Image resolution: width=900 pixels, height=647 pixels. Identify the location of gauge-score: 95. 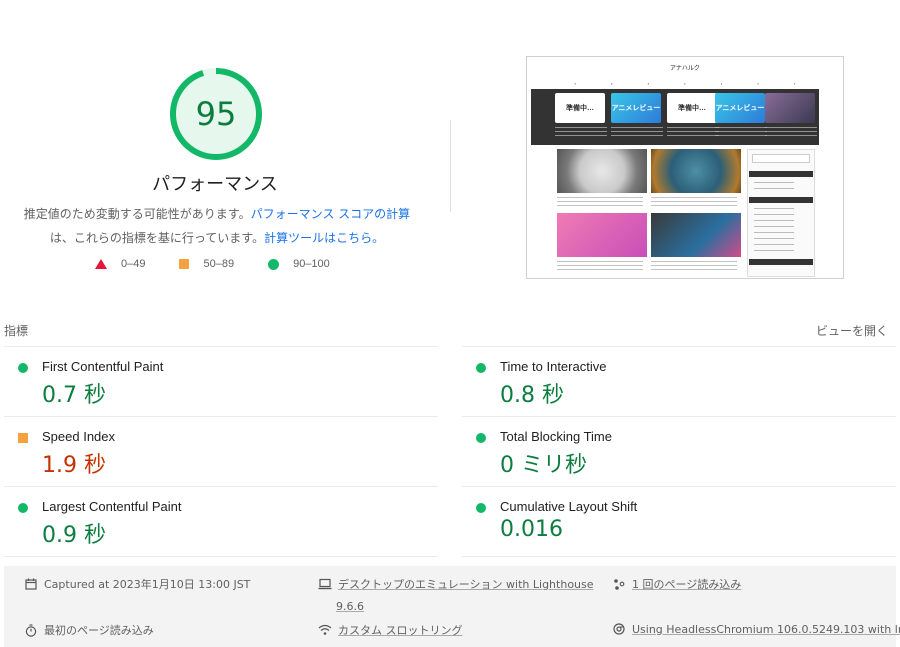
(216, 114).